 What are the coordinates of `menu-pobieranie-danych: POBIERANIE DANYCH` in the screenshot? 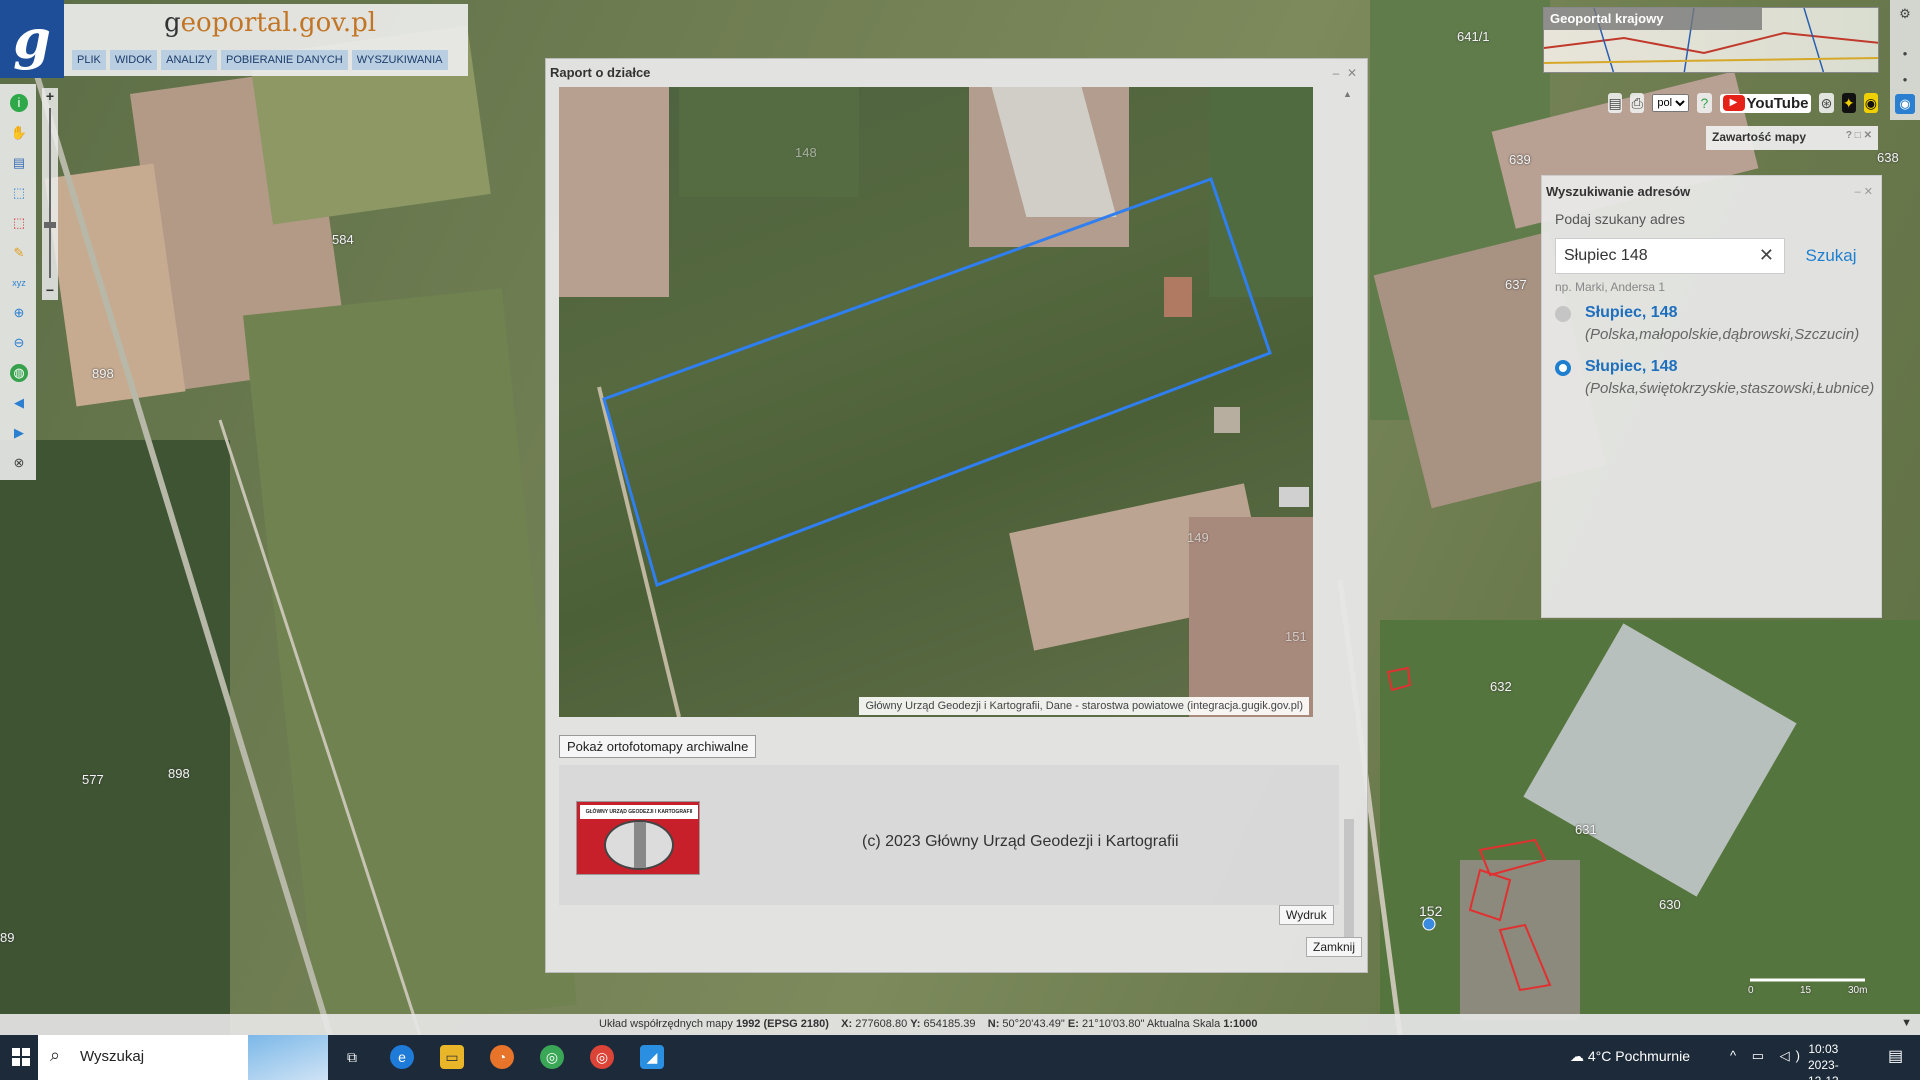 It's located at (284, 60).